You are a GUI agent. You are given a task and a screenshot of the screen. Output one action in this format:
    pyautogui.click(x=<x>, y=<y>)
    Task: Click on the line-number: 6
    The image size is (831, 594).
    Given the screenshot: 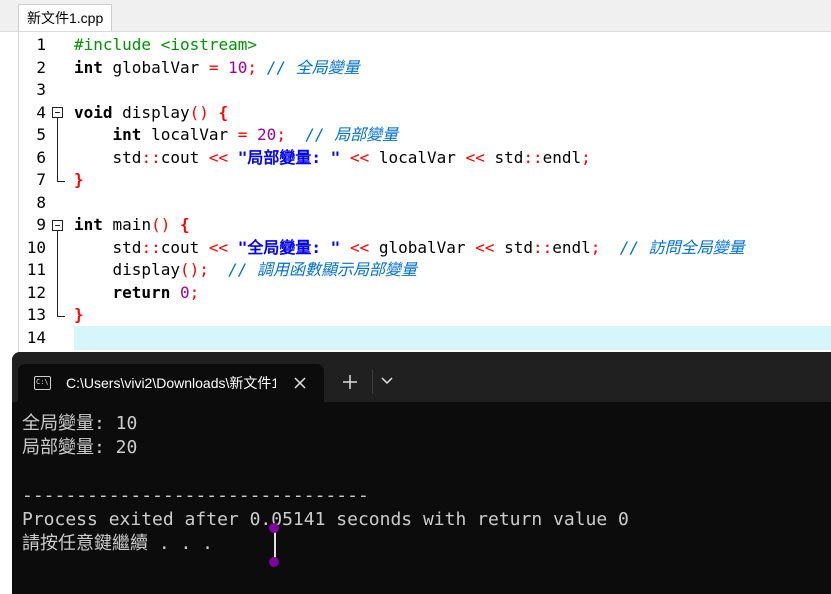 What is the action you would take?
    pyautogui.click(x=41, y=157)
    